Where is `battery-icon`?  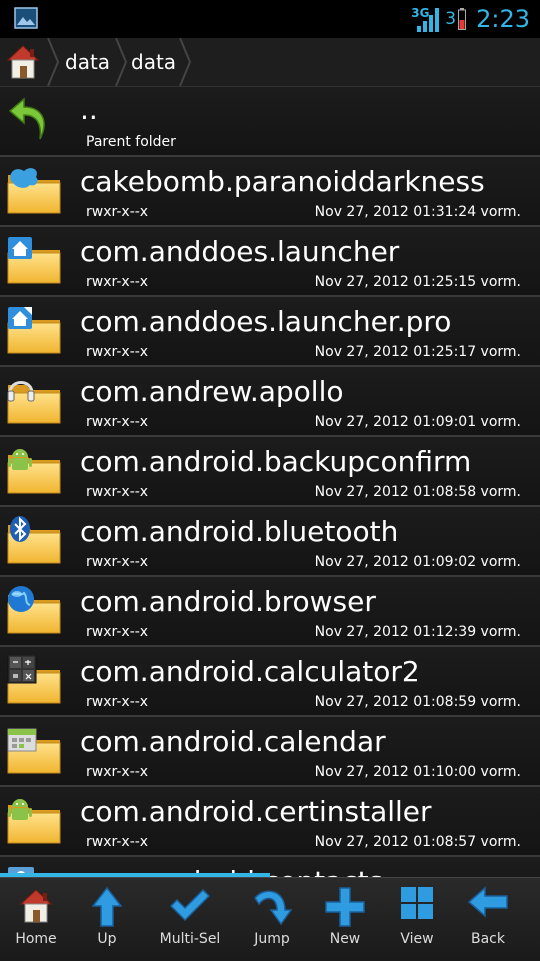 battery-icon is located at coordinates (462, 19).